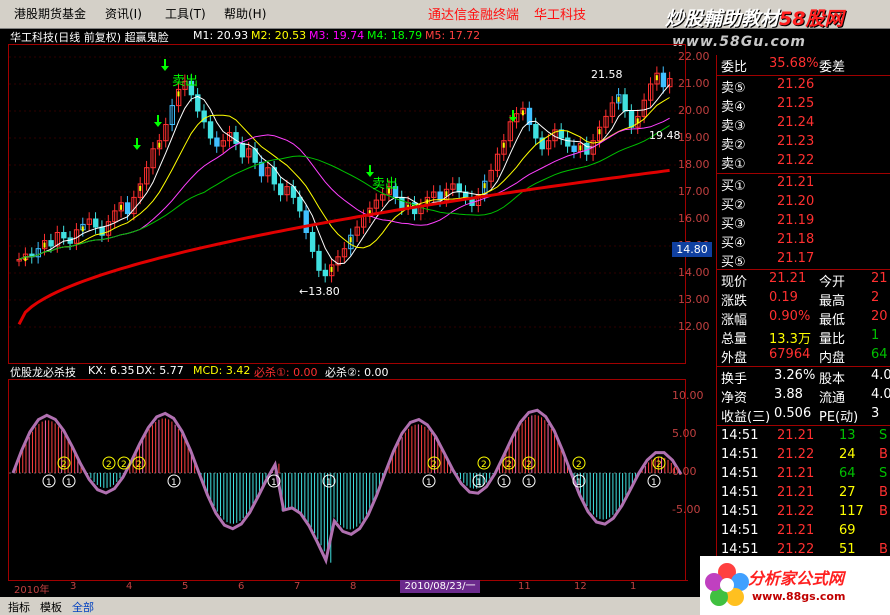 The image size is (890, 615). What do you see at coordinates (733, 262) in the screenshot?
I see `quote-cell: 买⑤` at bounding box center [733, 262].